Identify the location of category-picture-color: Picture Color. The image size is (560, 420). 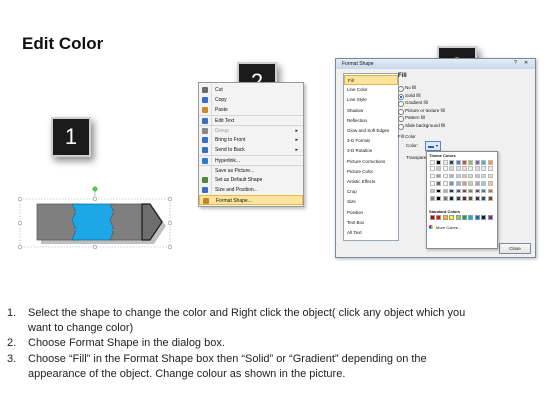
(371, 172).